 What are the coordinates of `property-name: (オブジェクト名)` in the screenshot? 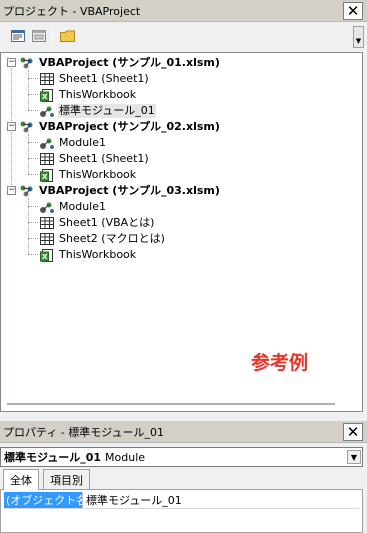 It's located at (48, 499).